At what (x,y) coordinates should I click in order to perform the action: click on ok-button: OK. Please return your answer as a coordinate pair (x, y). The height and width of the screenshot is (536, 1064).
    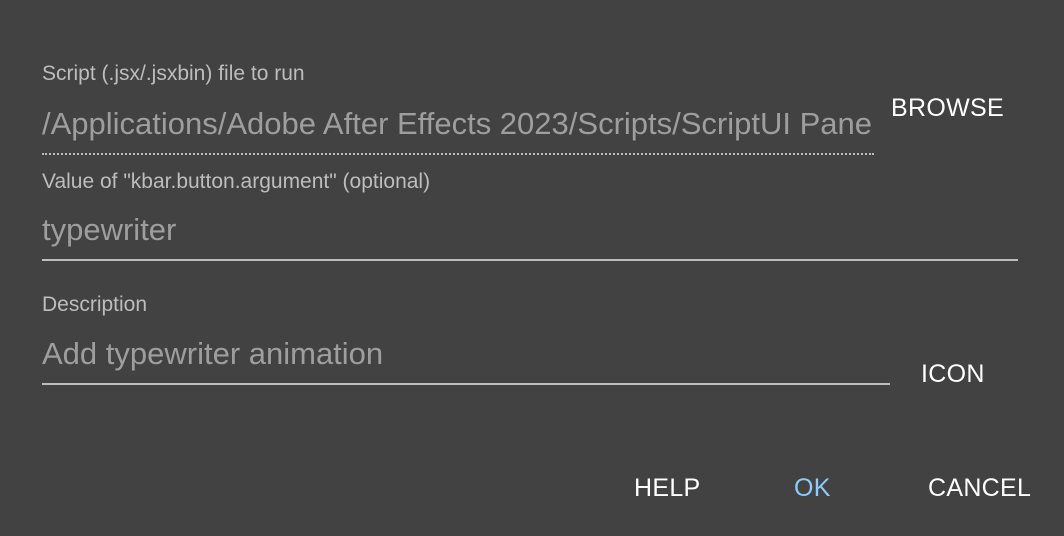
    Looking at the image, I should click on (812, 488).